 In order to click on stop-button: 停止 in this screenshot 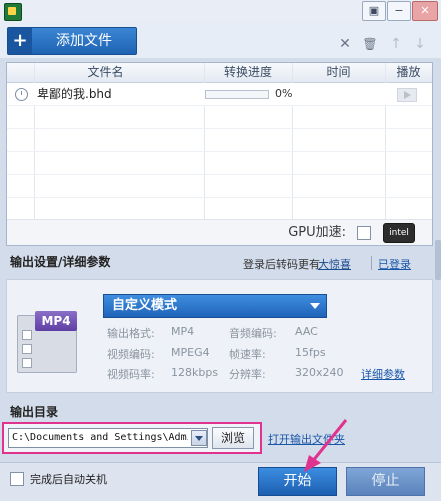, I will do `click(385, 481)`.